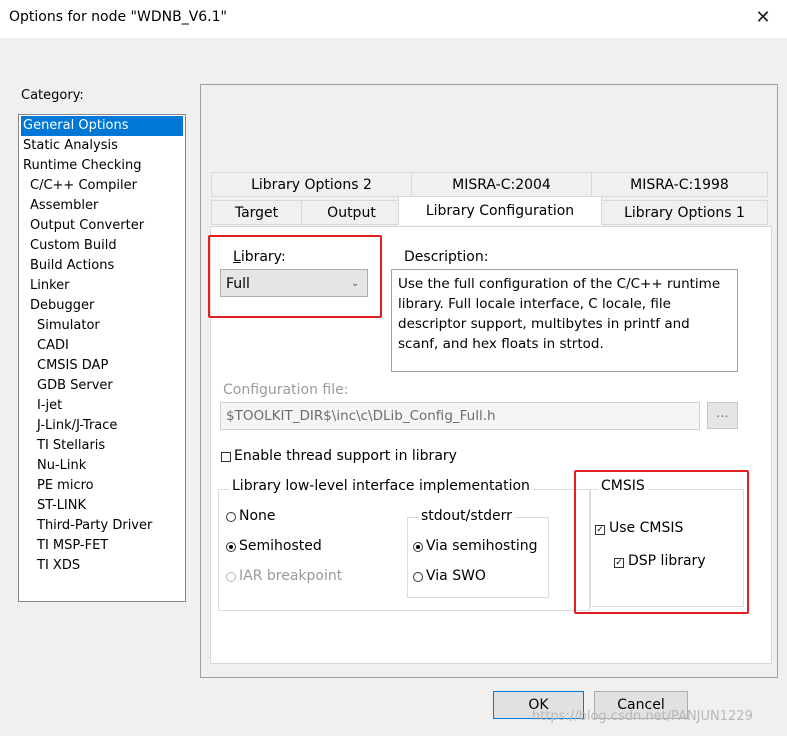 The image size is (787, 736). What do you see at coordinates (482, 546) in the screenshot?
I see `radio-via-semihosting-label: Via semihosting` at bounding box center [482, 546].